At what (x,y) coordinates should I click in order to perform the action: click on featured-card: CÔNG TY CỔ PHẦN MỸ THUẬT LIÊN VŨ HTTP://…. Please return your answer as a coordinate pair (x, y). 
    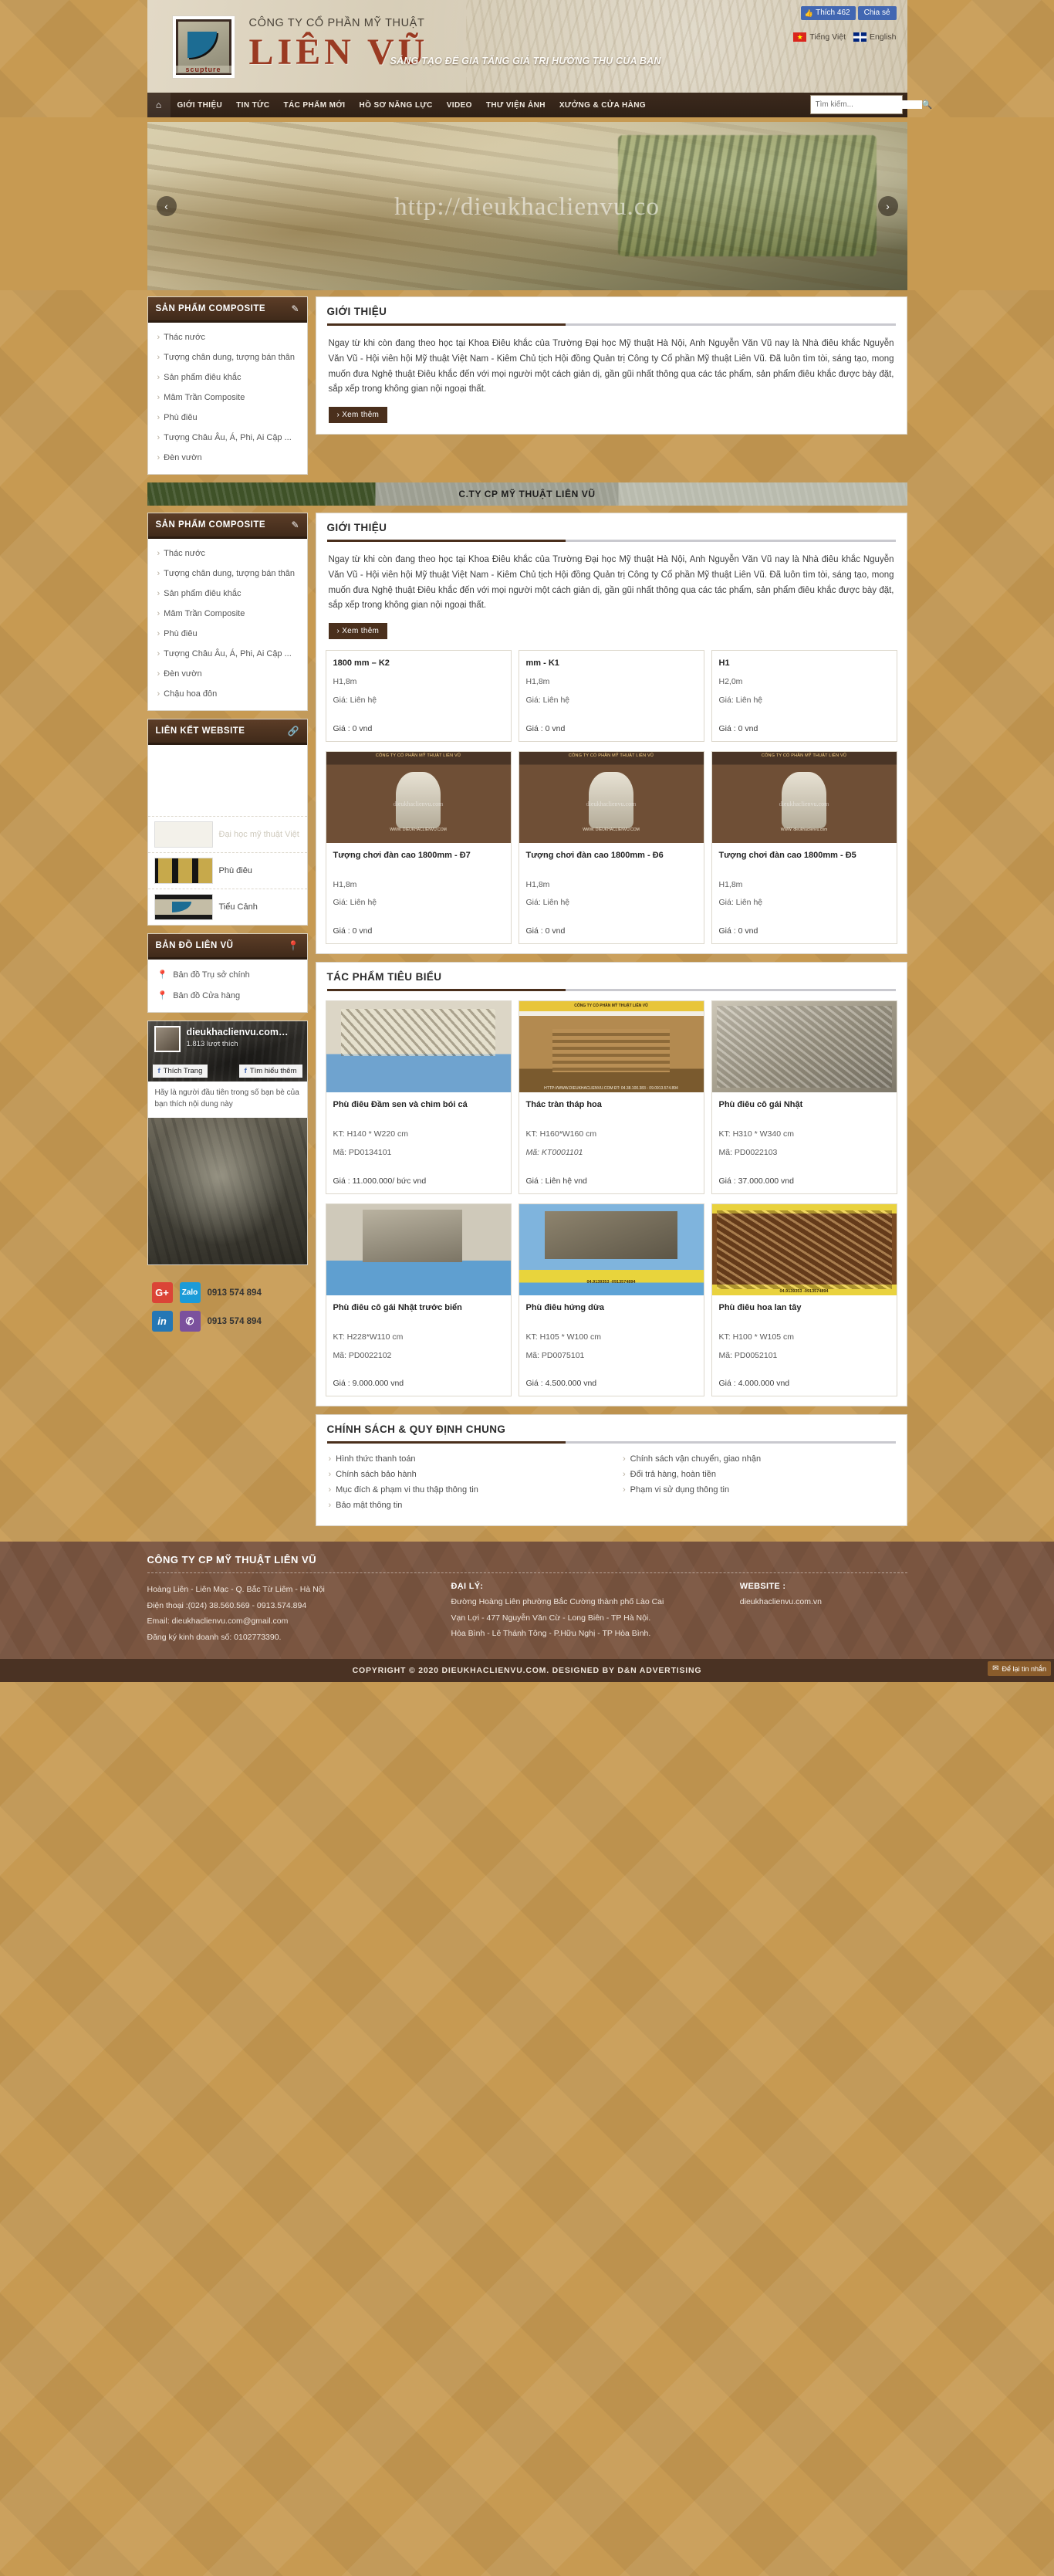
    Looking at the image, I should click on (611, 1097).